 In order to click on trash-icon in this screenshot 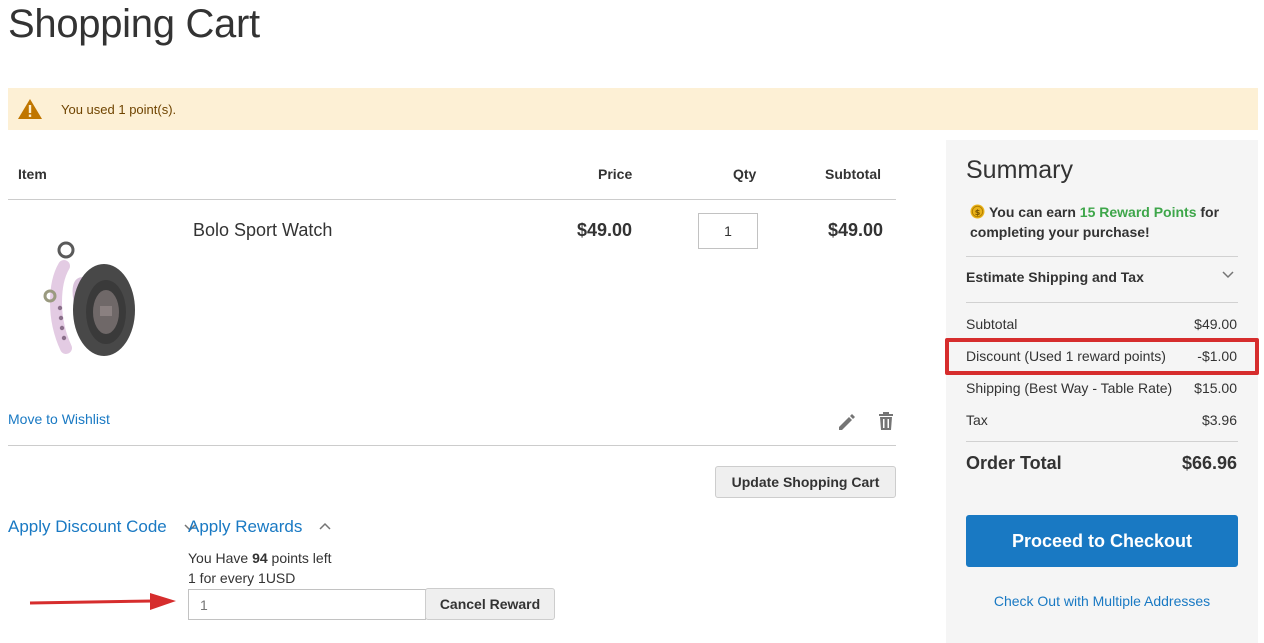, I will do `click(886, 421)`.